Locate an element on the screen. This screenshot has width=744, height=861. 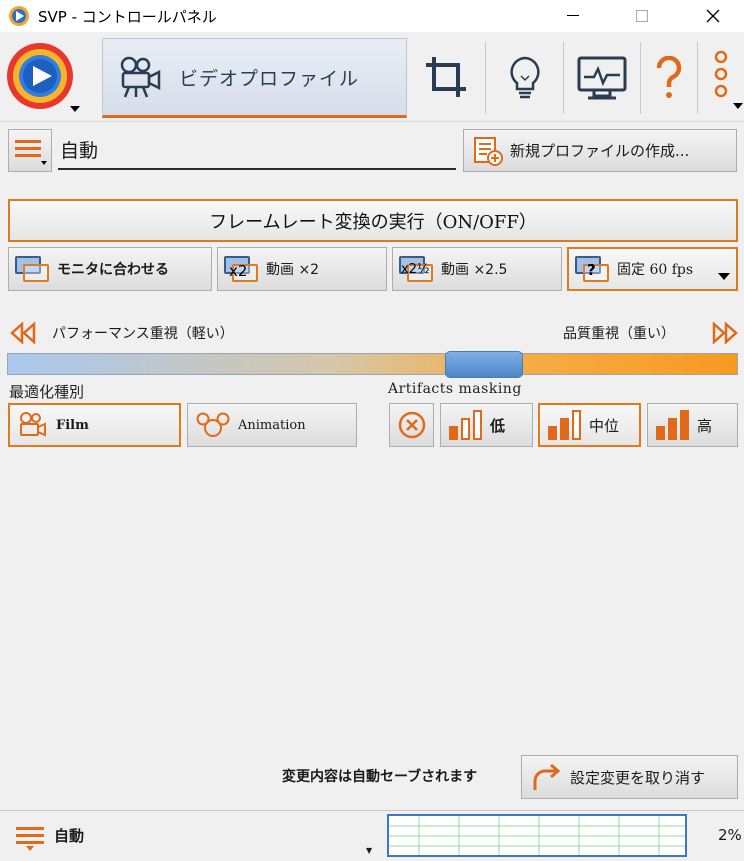
help-button is located at coordinates (669, 78).